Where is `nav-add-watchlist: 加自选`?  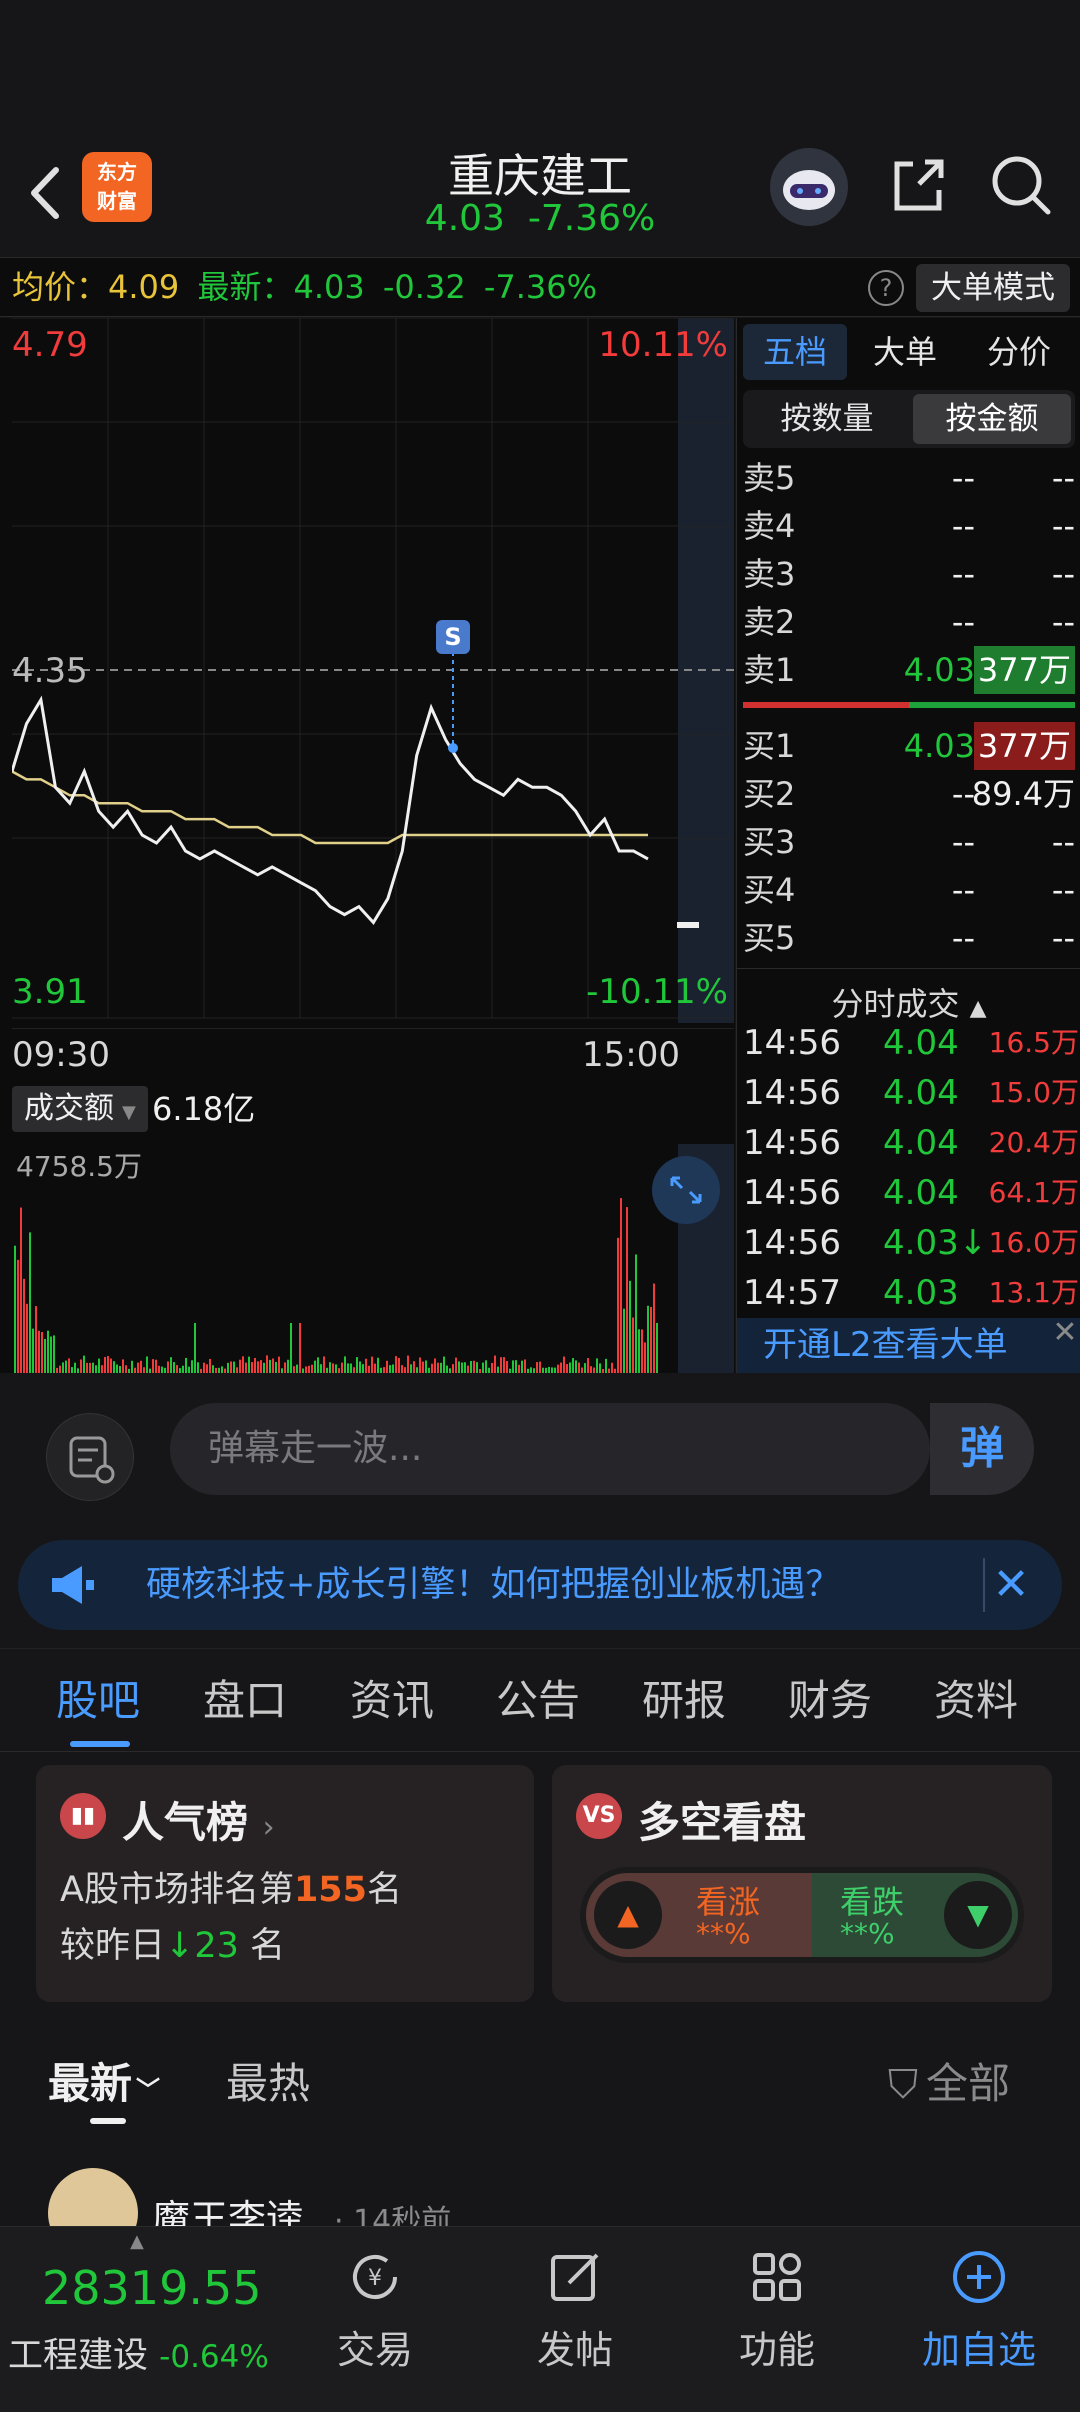
nav-add-watchlist: 加自选 is located at coordinates (979, 2310).